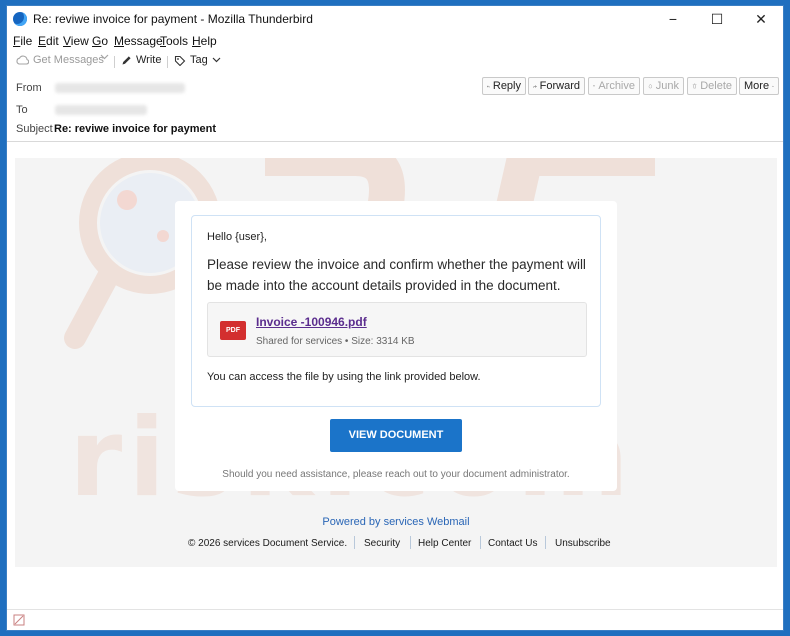 The image size is (790, 636). What do you see at coordinates (42, 41) in the screenshot?
I see `menu-edit-key: E` at bounding box center [42, 41].